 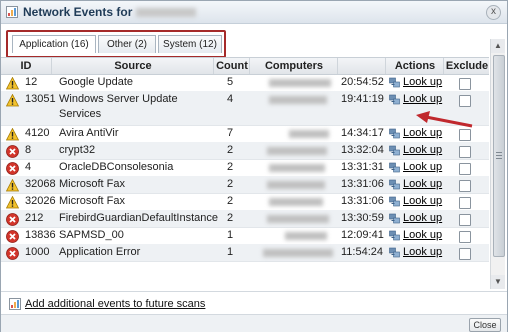 What do you see at coordinates (26, 66) in the screenshot?
I see `col-id-header: ID` at bounding box center [26, 66].